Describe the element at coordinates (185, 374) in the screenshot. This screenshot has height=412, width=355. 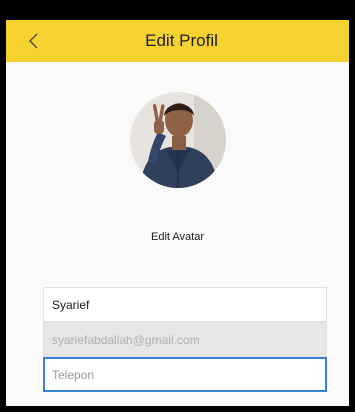
I see `phone-field` at that location.